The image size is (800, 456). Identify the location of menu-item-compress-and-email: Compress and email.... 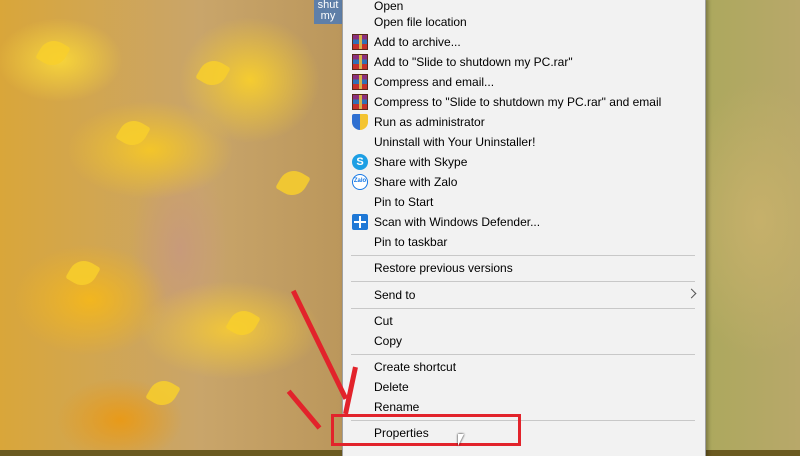
(524, 82).